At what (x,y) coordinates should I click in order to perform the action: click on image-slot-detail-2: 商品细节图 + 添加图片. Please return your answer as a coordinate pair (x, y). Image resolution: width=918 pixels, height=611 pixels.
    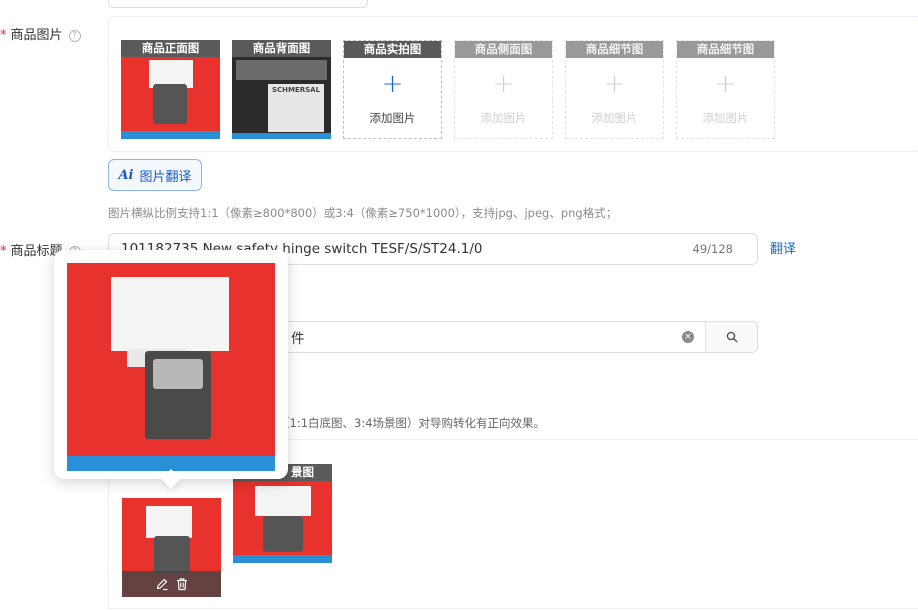
    Looking at the image, I should click on (725, 89).